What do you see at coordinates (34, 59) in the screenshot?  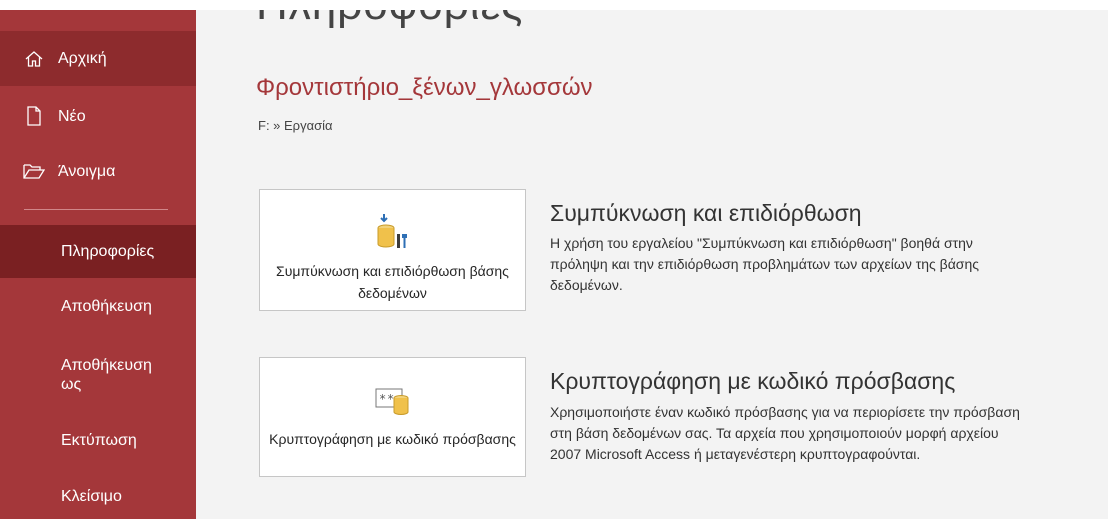 I see `home-icon` at bounding box center [34, 59].